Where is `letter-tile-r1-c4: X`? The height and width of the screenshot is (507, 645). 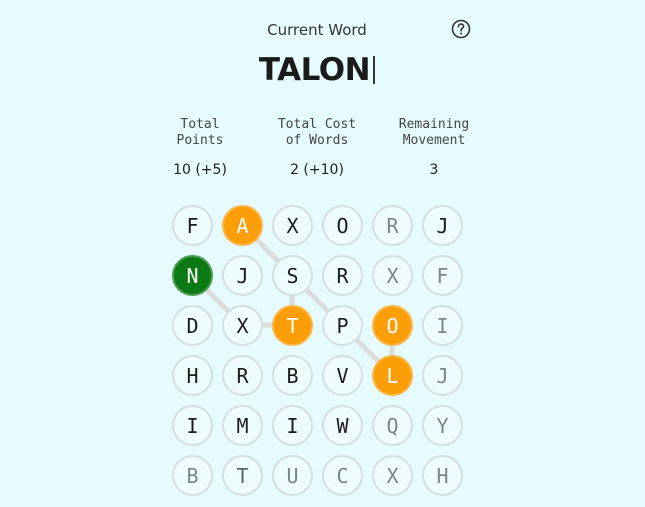
letter-tile-r1-c4: X is located at coordinates (392, 275).